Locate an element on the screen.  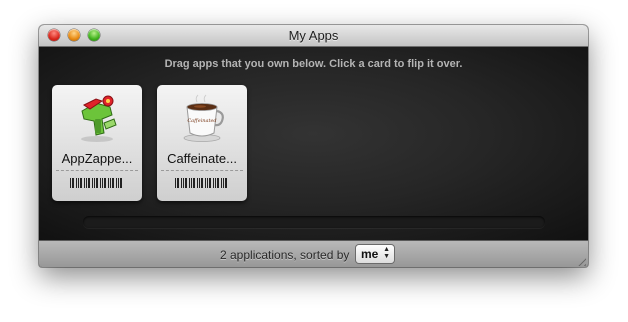
sort-select-value: me is located at coordinates (370, 254).